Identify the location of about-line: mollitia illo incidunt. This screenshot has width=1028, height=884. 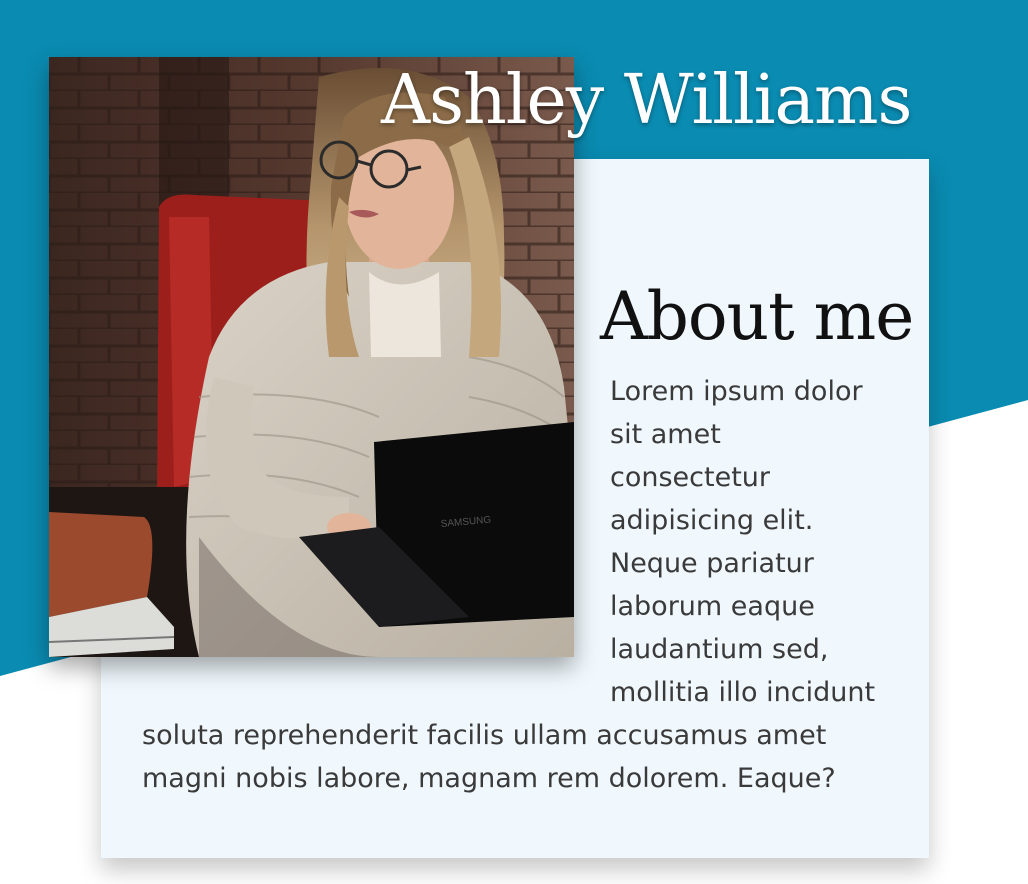
(743, 692).